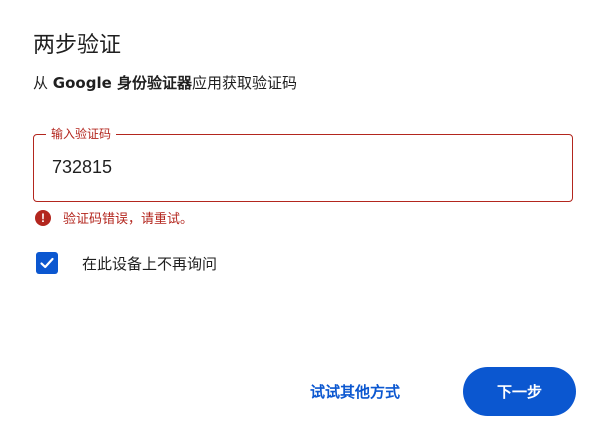 The width and height of the screenshot is (590, 428). I want to click on verification-code-label: 输入验证码, so click(81, 134).